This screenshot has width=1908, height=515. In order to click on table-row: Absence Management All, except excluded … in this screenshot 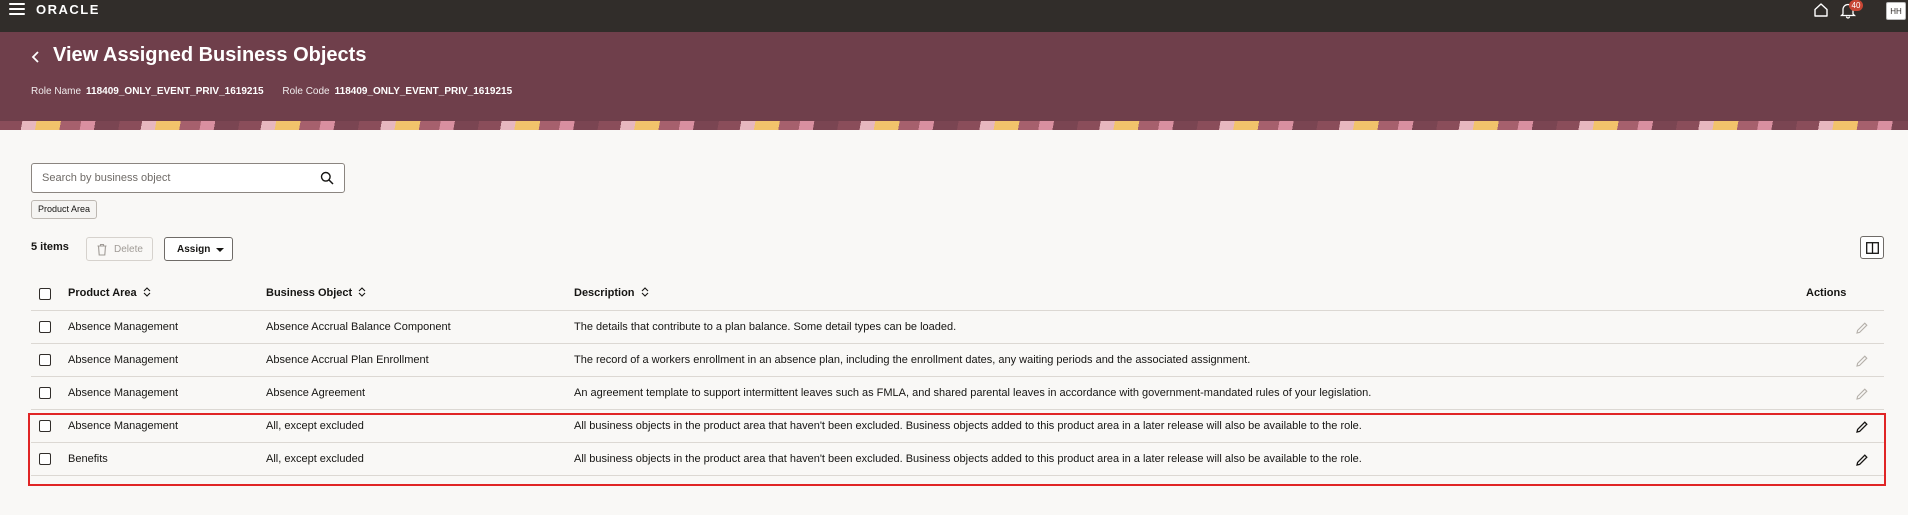, I will do `click(957, 426)`.